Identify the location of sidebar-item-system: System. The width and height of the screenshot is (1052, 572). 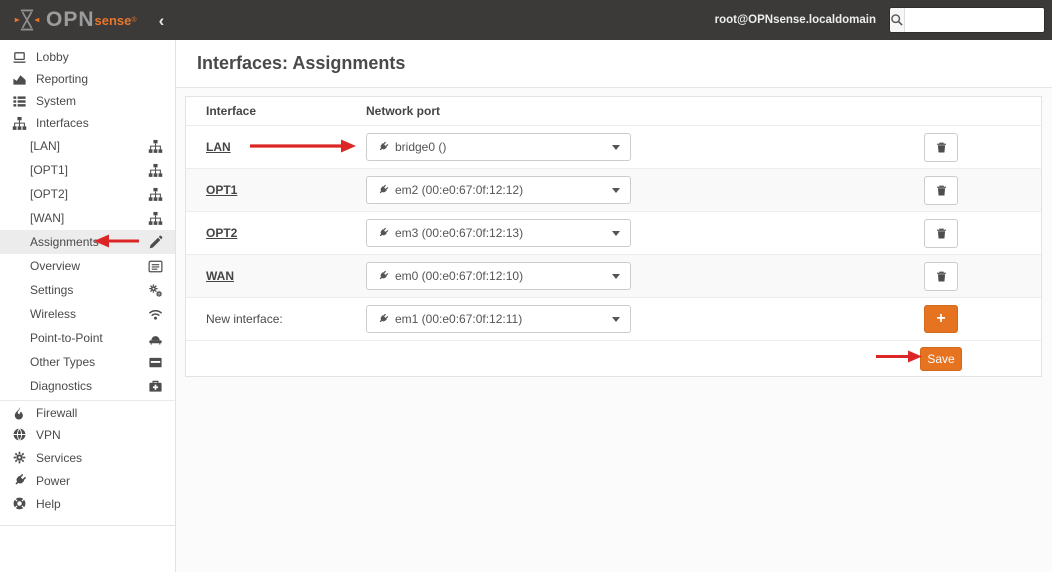
(87, 101).